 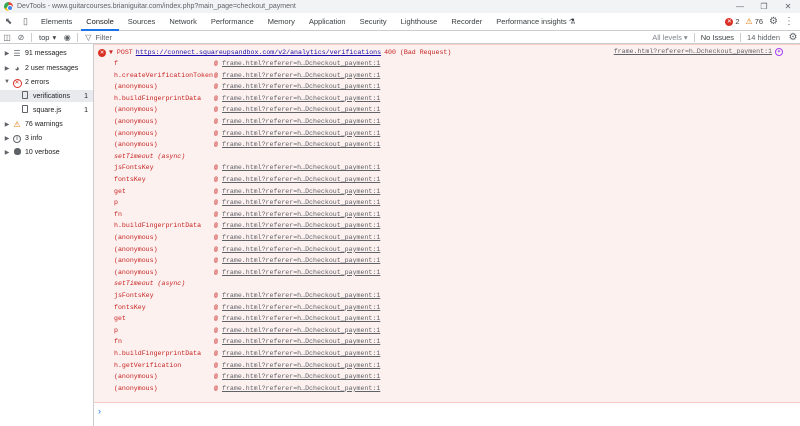 I want to click on tab-console: Console, so click(x=100, y=22).